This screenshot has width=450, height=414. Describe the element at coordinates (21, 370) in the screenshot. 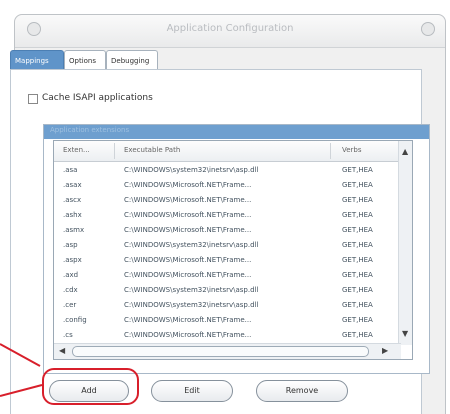

I see `callout-overlay` at that location.